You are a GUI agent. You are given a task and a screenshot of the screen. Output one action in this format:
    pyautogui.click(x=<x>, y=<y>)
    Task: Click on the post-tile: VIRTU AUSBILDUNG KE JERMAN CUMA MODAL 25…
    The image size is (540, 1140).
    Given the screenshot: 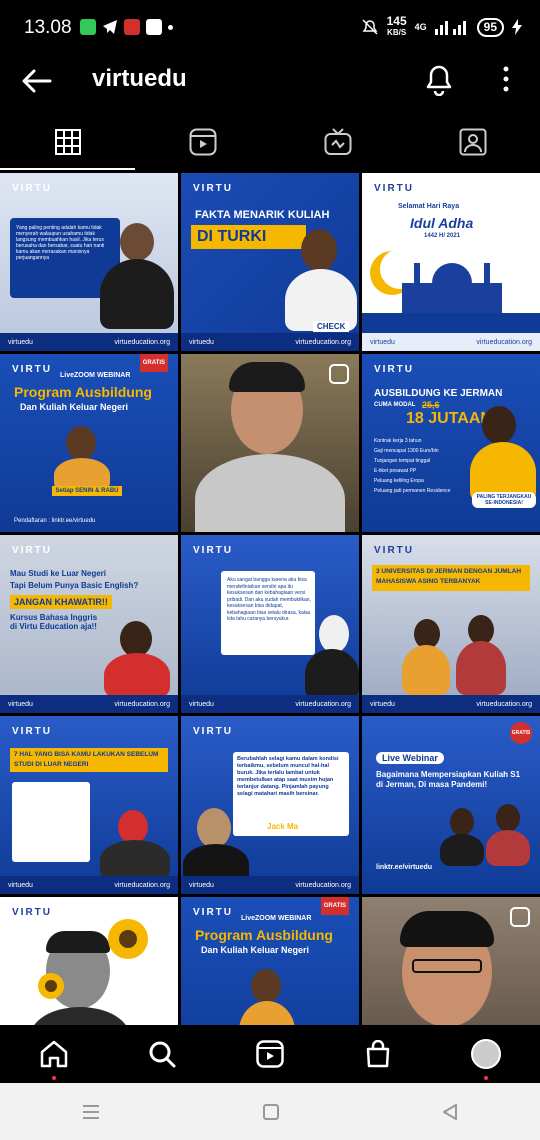 What is the action you would take?
    pyautogui.click(x=451, y=443)
    